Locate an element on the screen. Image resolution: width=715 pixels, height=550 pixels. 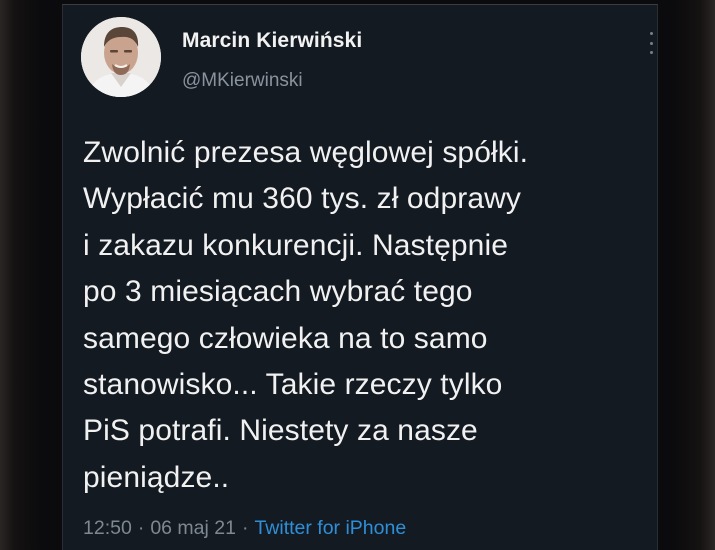
author-handle: @MKierwinski is located at coordinates (242, 81).